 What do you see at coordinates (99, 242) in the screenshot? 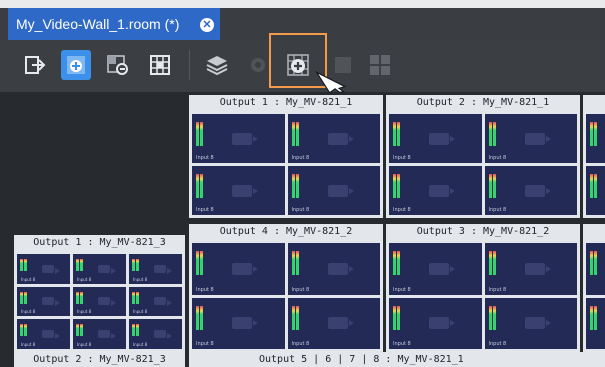
I see `monitor-title: Output 1 : My_MV-821_3` at bounding box center [99, 242].